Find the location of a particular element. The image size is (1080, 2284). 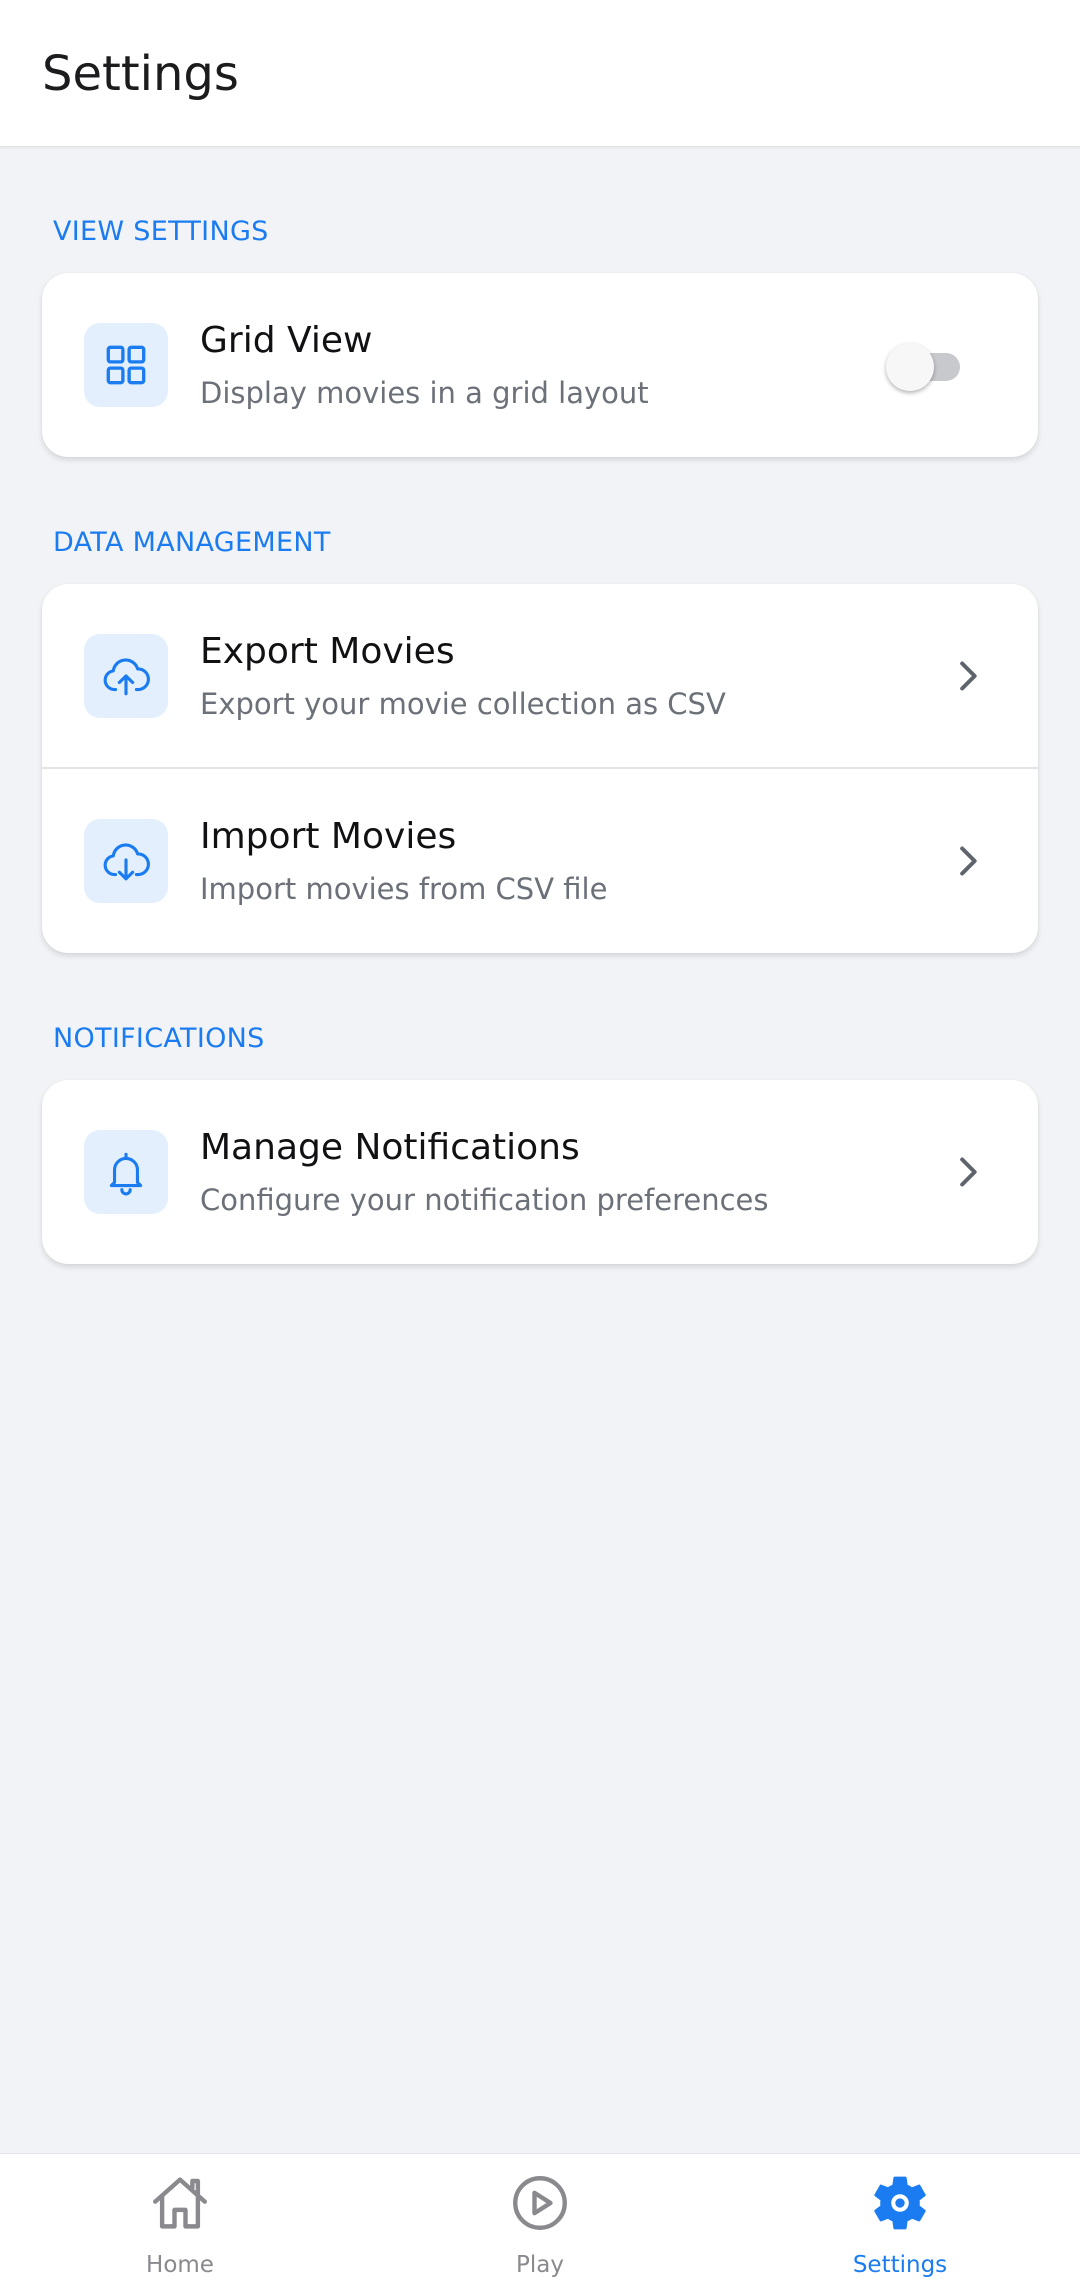

bottom-nav: Home Play Settings is located at coordinates (540, 2218).